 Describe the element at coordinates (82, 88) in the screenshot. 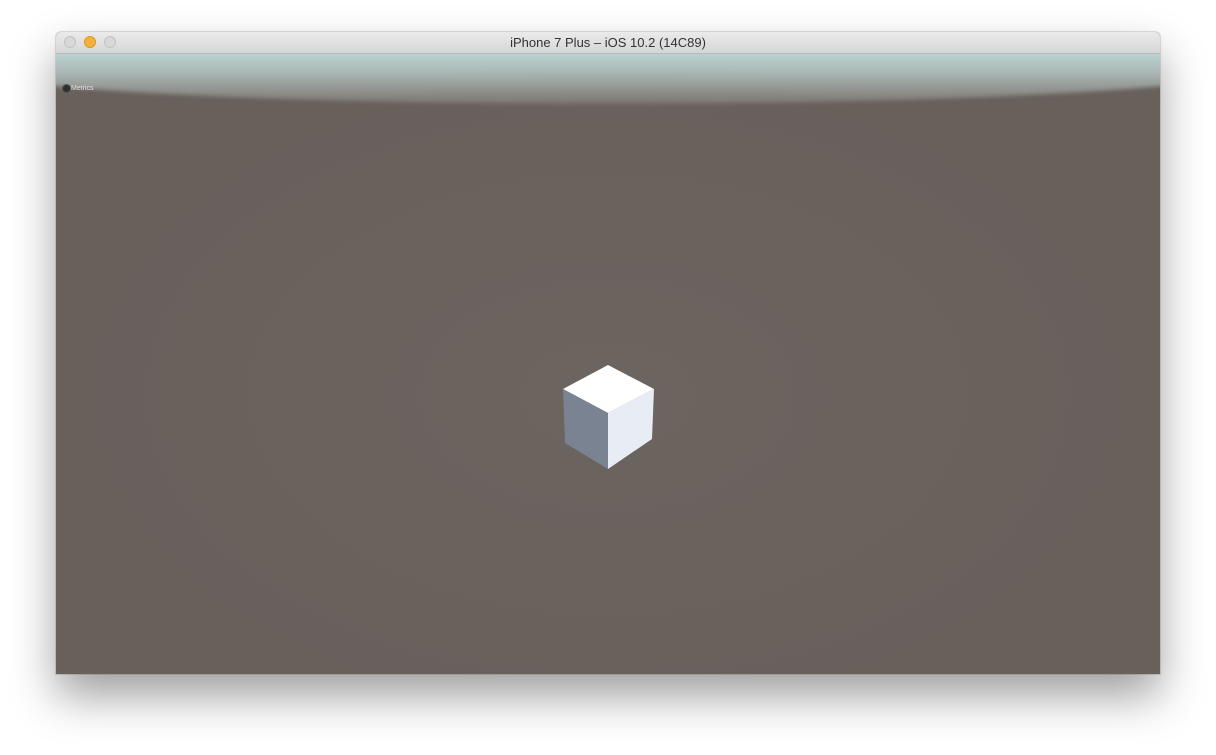

I see `metrics-label: Metrics` at that location.